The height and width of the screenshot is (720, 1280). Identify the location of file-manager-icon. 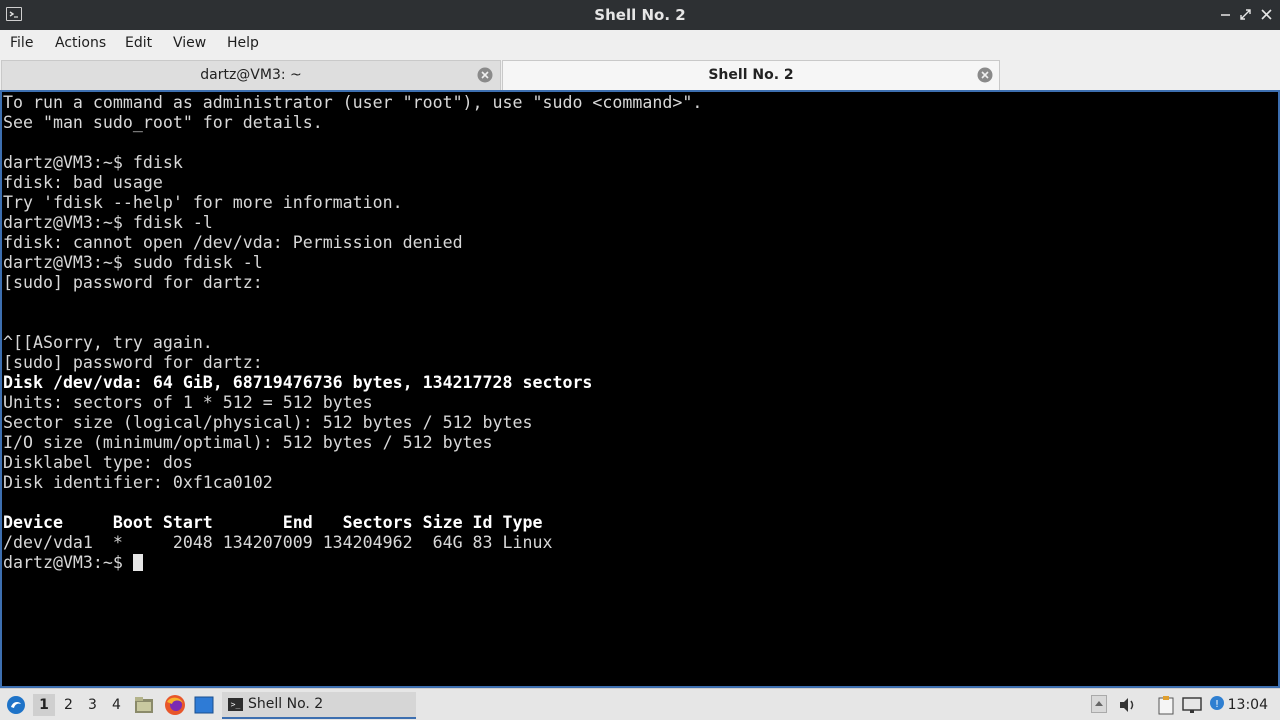
(144, 707).